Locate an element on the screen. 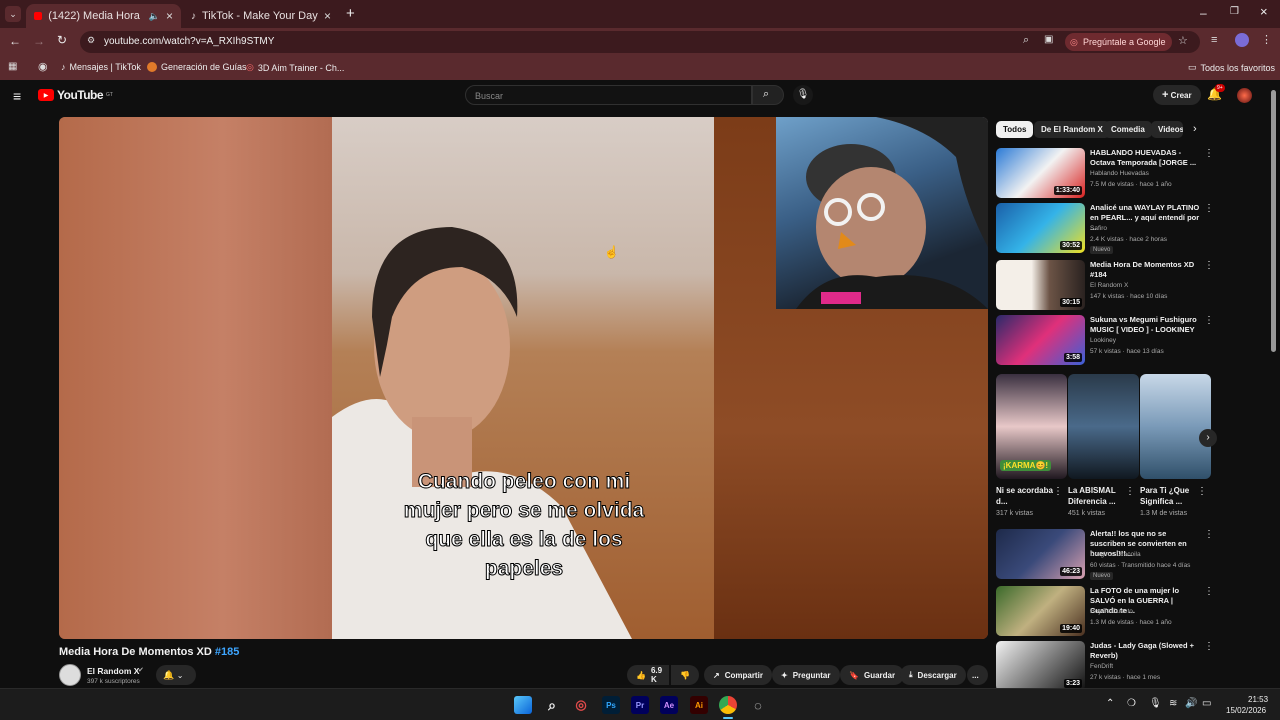 The width and height of the screenshot is (1280, 720). wifi-icon: ≋ is located at coordinates (1173, 703).